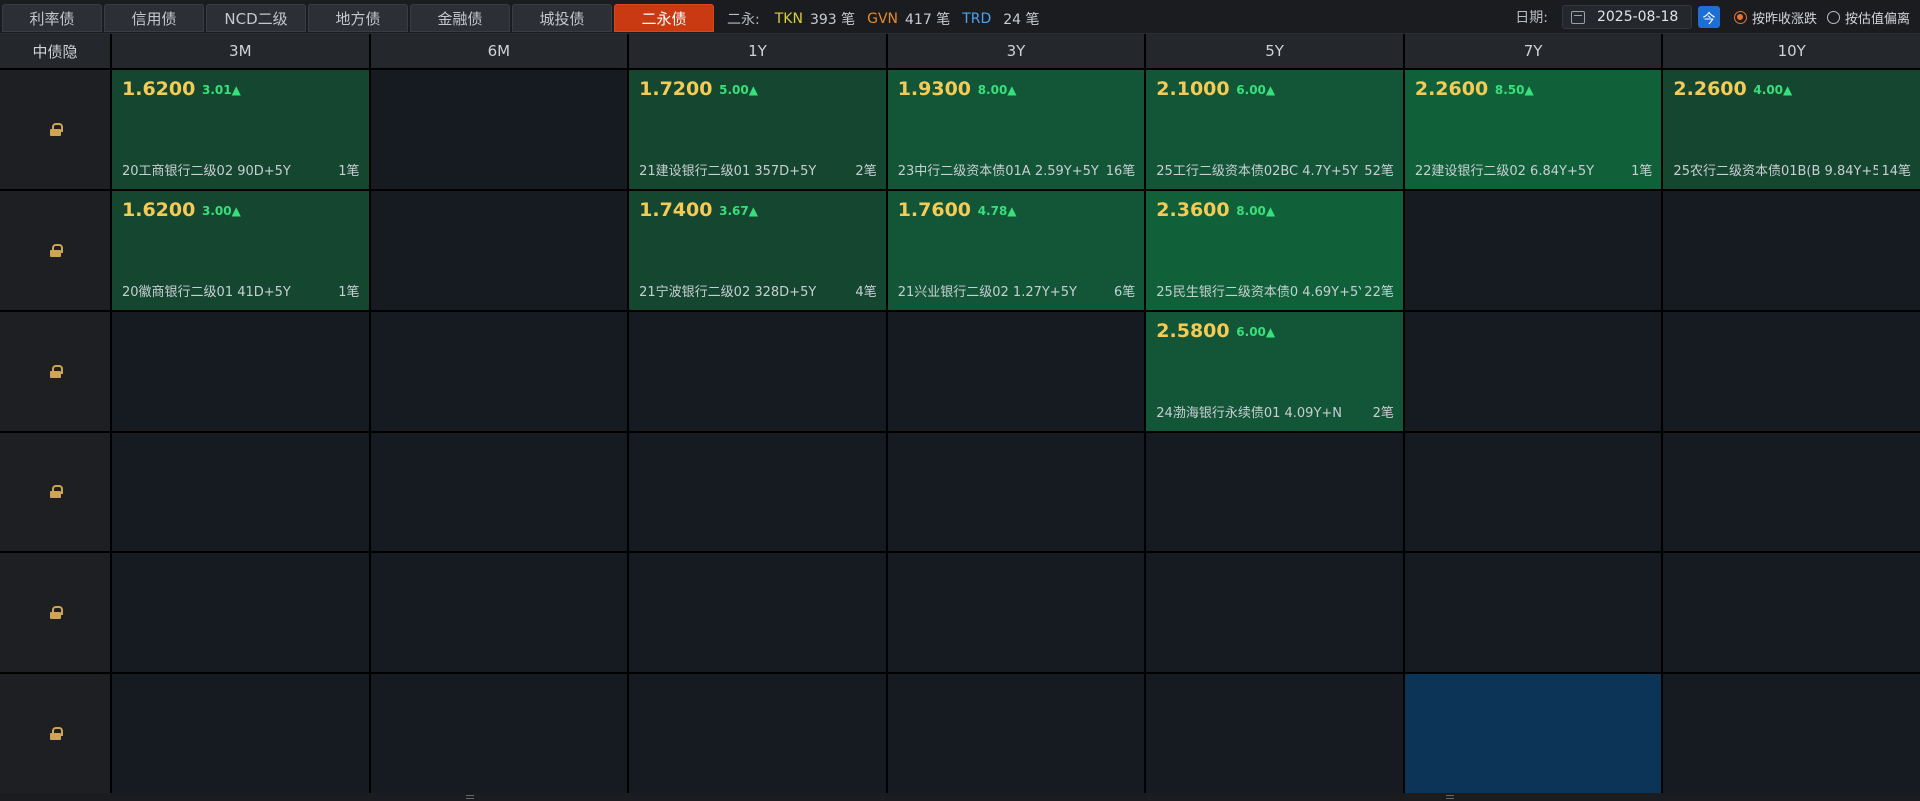 The height and width of the screenshot is (801, 1920). What do you see at coordinates (1016, 129) in the screenshot?
I see `quote-cell: 1.9300 8.00▲ 23中行二级资本债01A 2.59Y+5Y 16笔` at bounding box center [1016, 129].